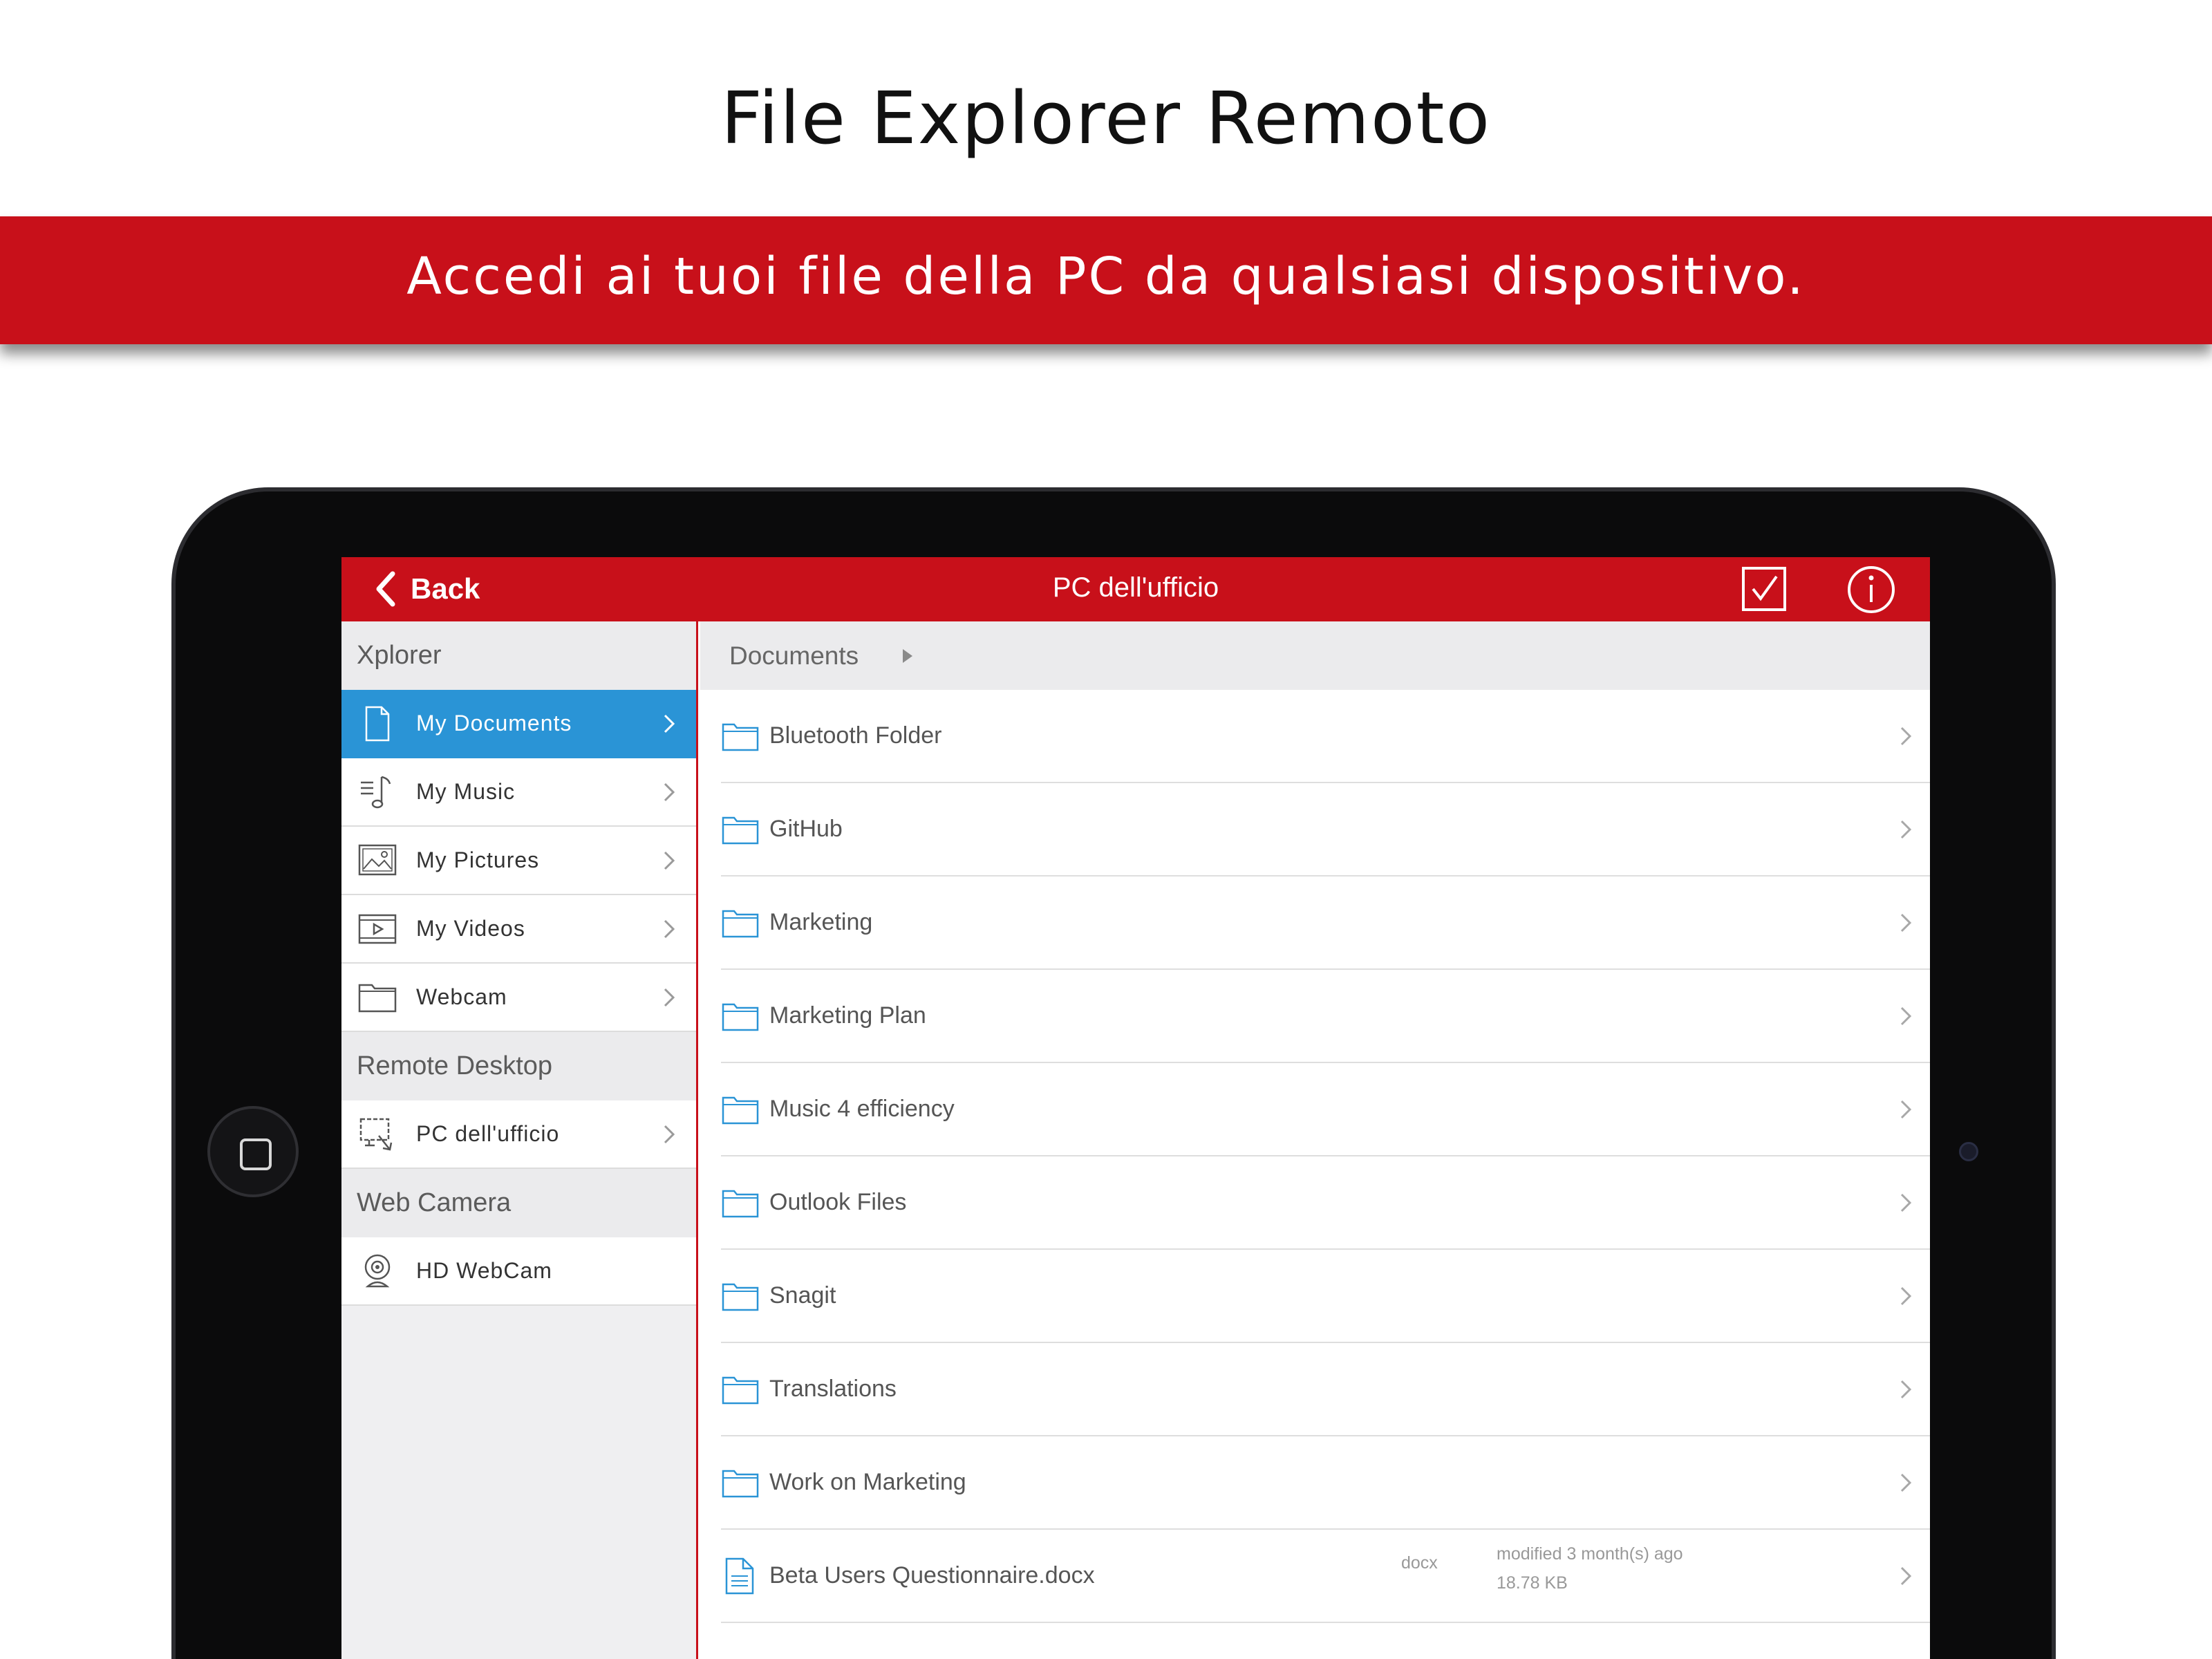 This screenshot has height=1659, width=2212. I want to click on breadcrumb-label: Documents, so click(794, 656).